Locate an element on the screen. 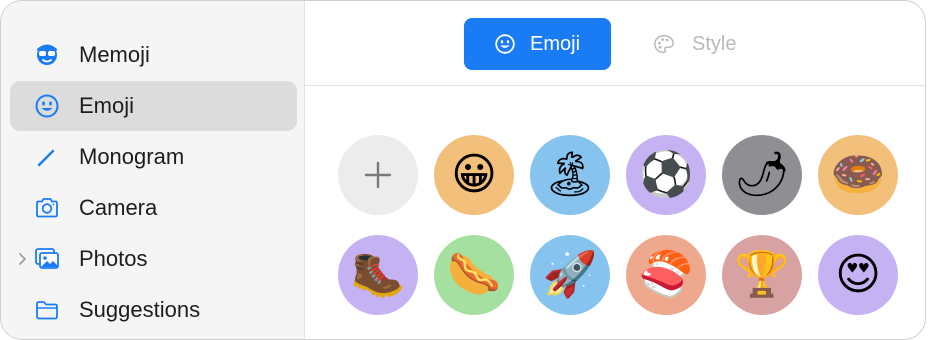 The height and width of the screenshot is (340, 928). emoji-grinning-face: 😀 is located at coordinates (474, 175).